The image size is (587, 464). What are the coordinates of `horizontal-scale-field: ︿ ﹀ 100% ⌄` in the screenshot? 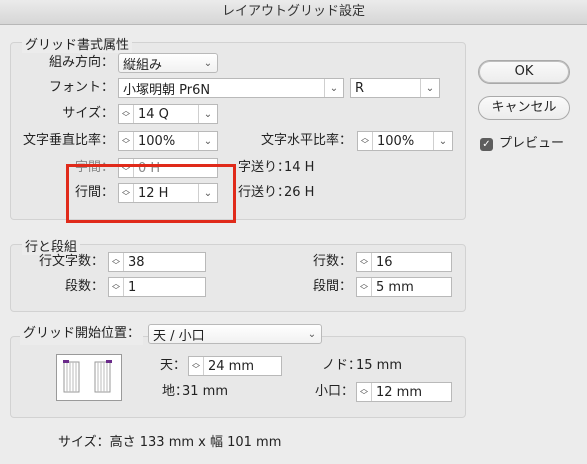 It's located at (405, 141).